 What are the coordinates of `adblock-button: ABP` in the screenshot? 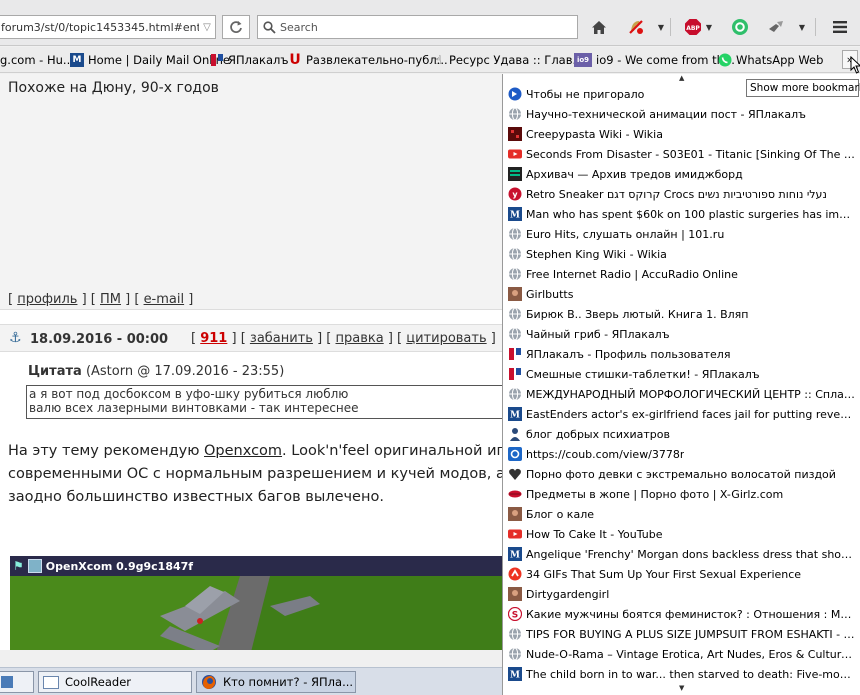 It's located at (693, 27).